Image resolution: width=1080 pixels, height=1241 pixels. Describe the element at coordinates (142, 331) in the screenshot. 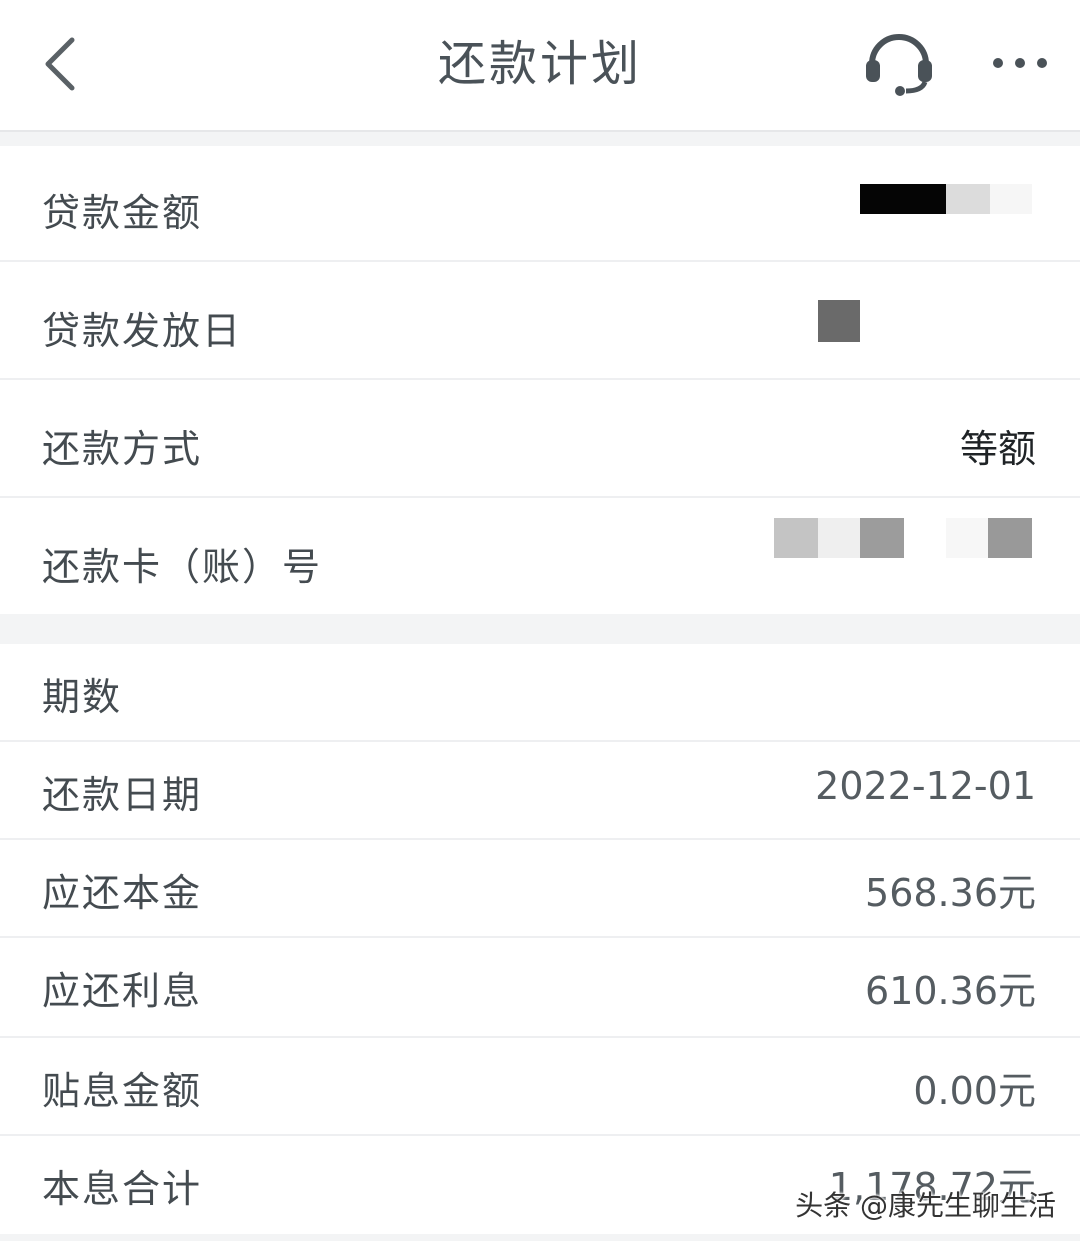

I see `loan-issue-date-label: 贷款发放日` at that location.